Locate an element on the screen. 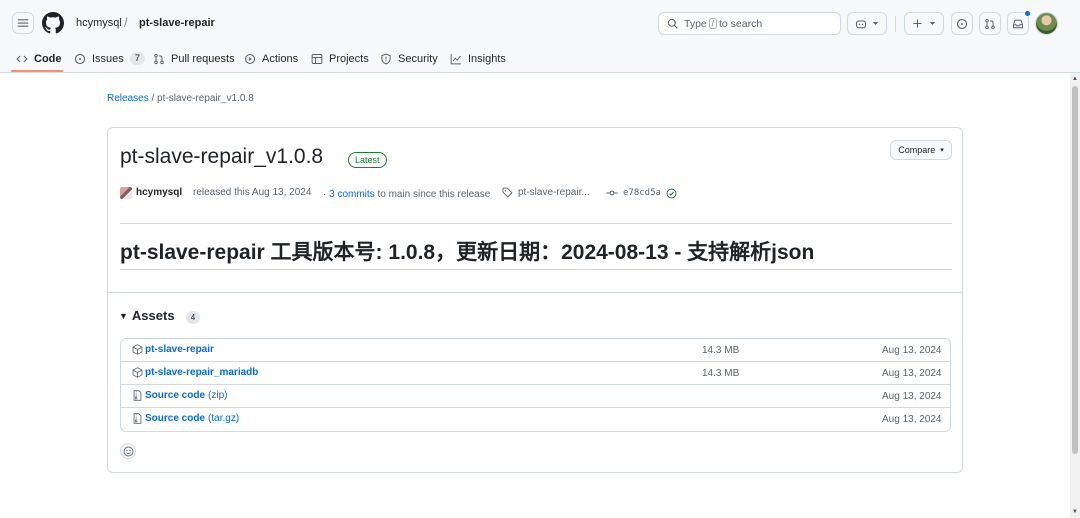 The height and width of the screenshot is (518, 1080). release-title: pt-slave-repair_v1.0.8 is located at coordinates (221, 157).